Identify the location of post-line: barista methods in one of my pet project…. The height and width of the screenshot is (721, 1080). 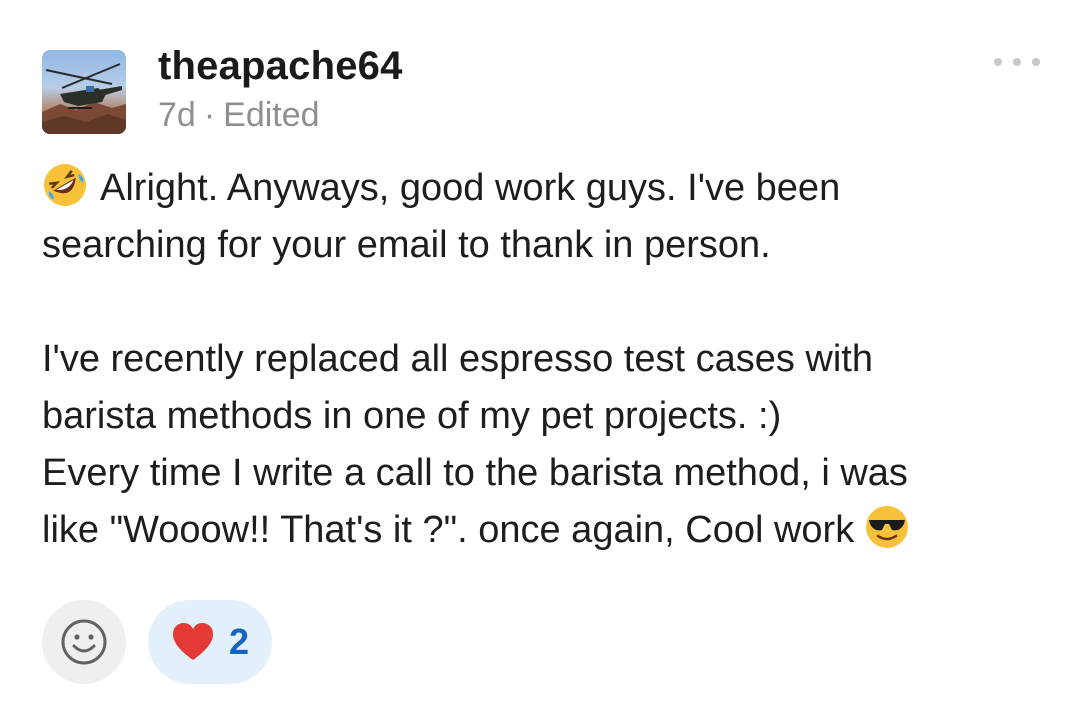
(412, 416).